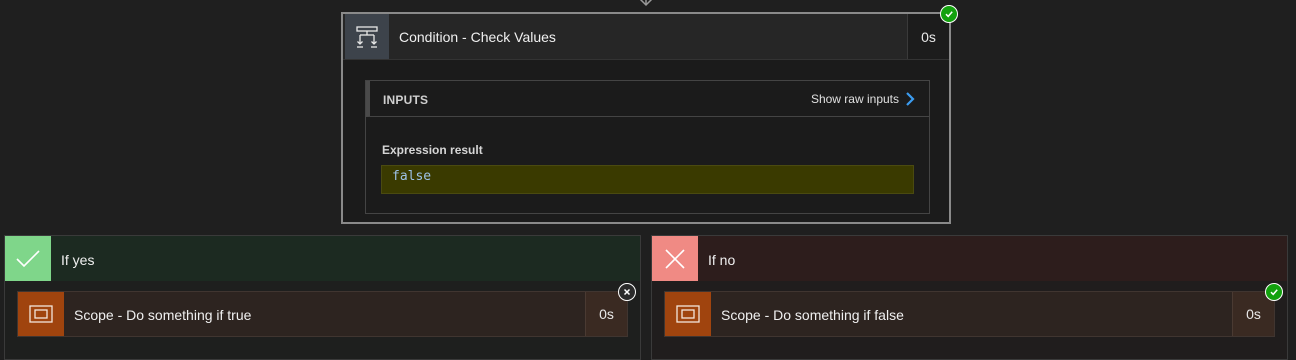 This screenshot has height=360, width=1296. I want to click on show-raw-inputs-link: Show raw inputs, so click(863, 99).